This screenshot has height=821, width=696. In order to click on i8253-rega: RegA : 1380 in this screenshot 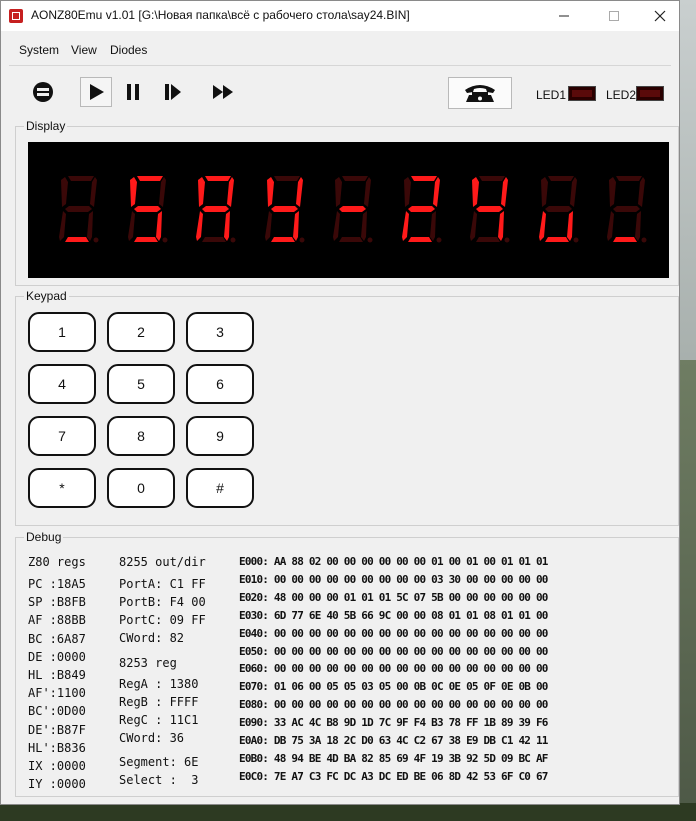, I will do `click(159, 684)`.